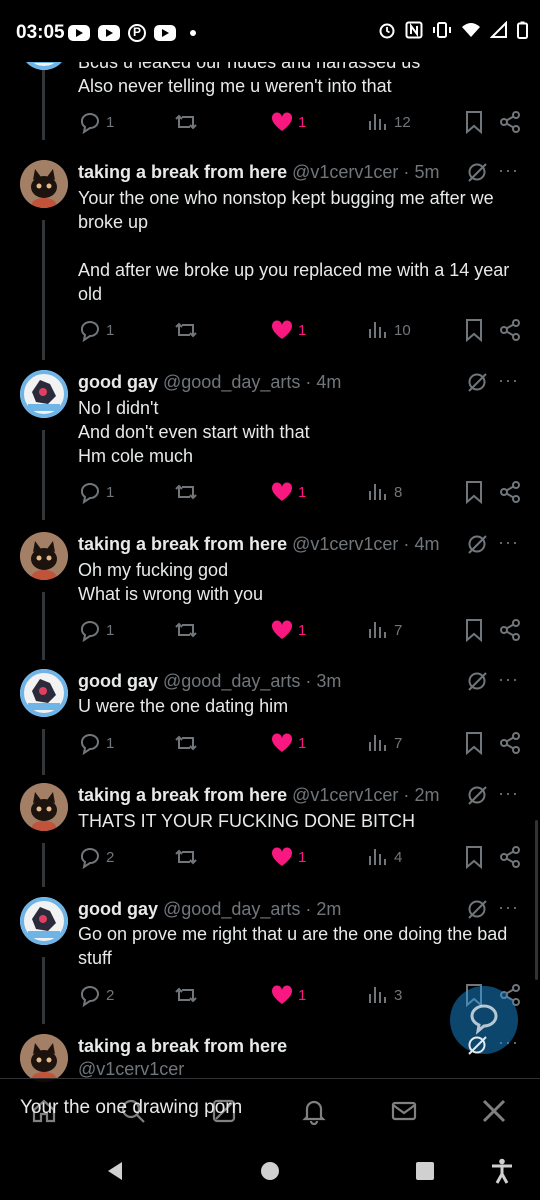 The image size is (540, 1200). I want to click on post-time: 5m, so click(426, 172).